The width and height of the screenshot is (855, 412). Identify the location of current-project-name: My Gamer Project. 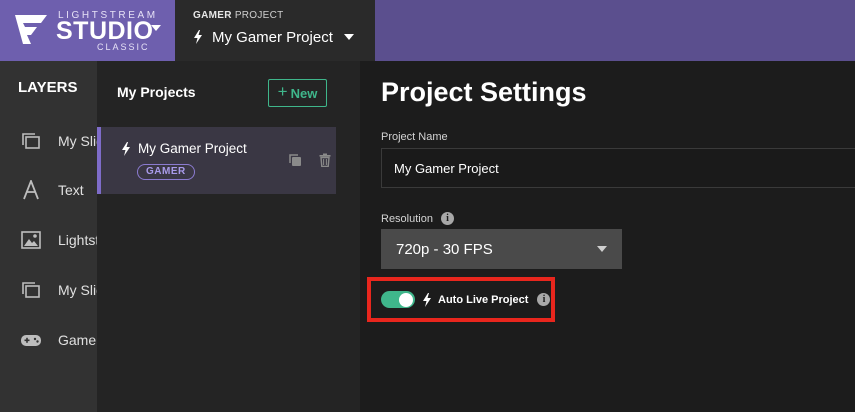
(272, 37).